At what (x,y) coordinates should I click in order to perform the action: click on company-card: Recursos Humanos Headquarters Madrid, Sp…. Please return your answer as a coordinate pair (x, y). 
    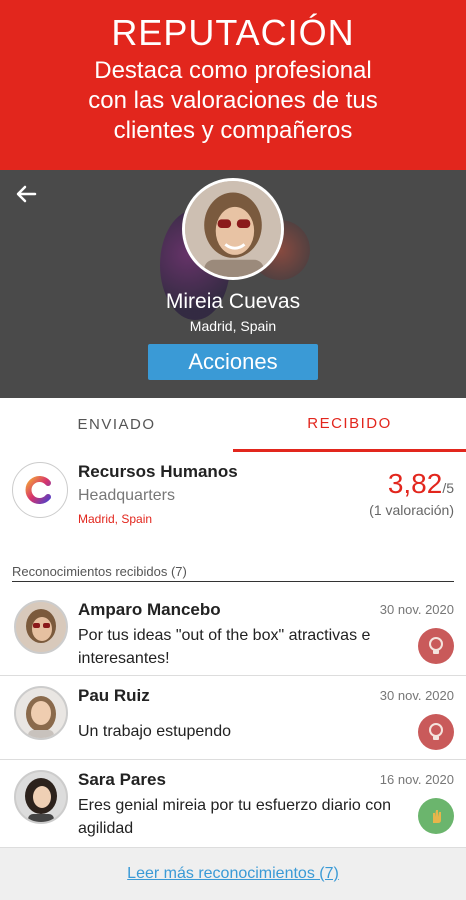
    Looking at the image, I should click on (233, 502).